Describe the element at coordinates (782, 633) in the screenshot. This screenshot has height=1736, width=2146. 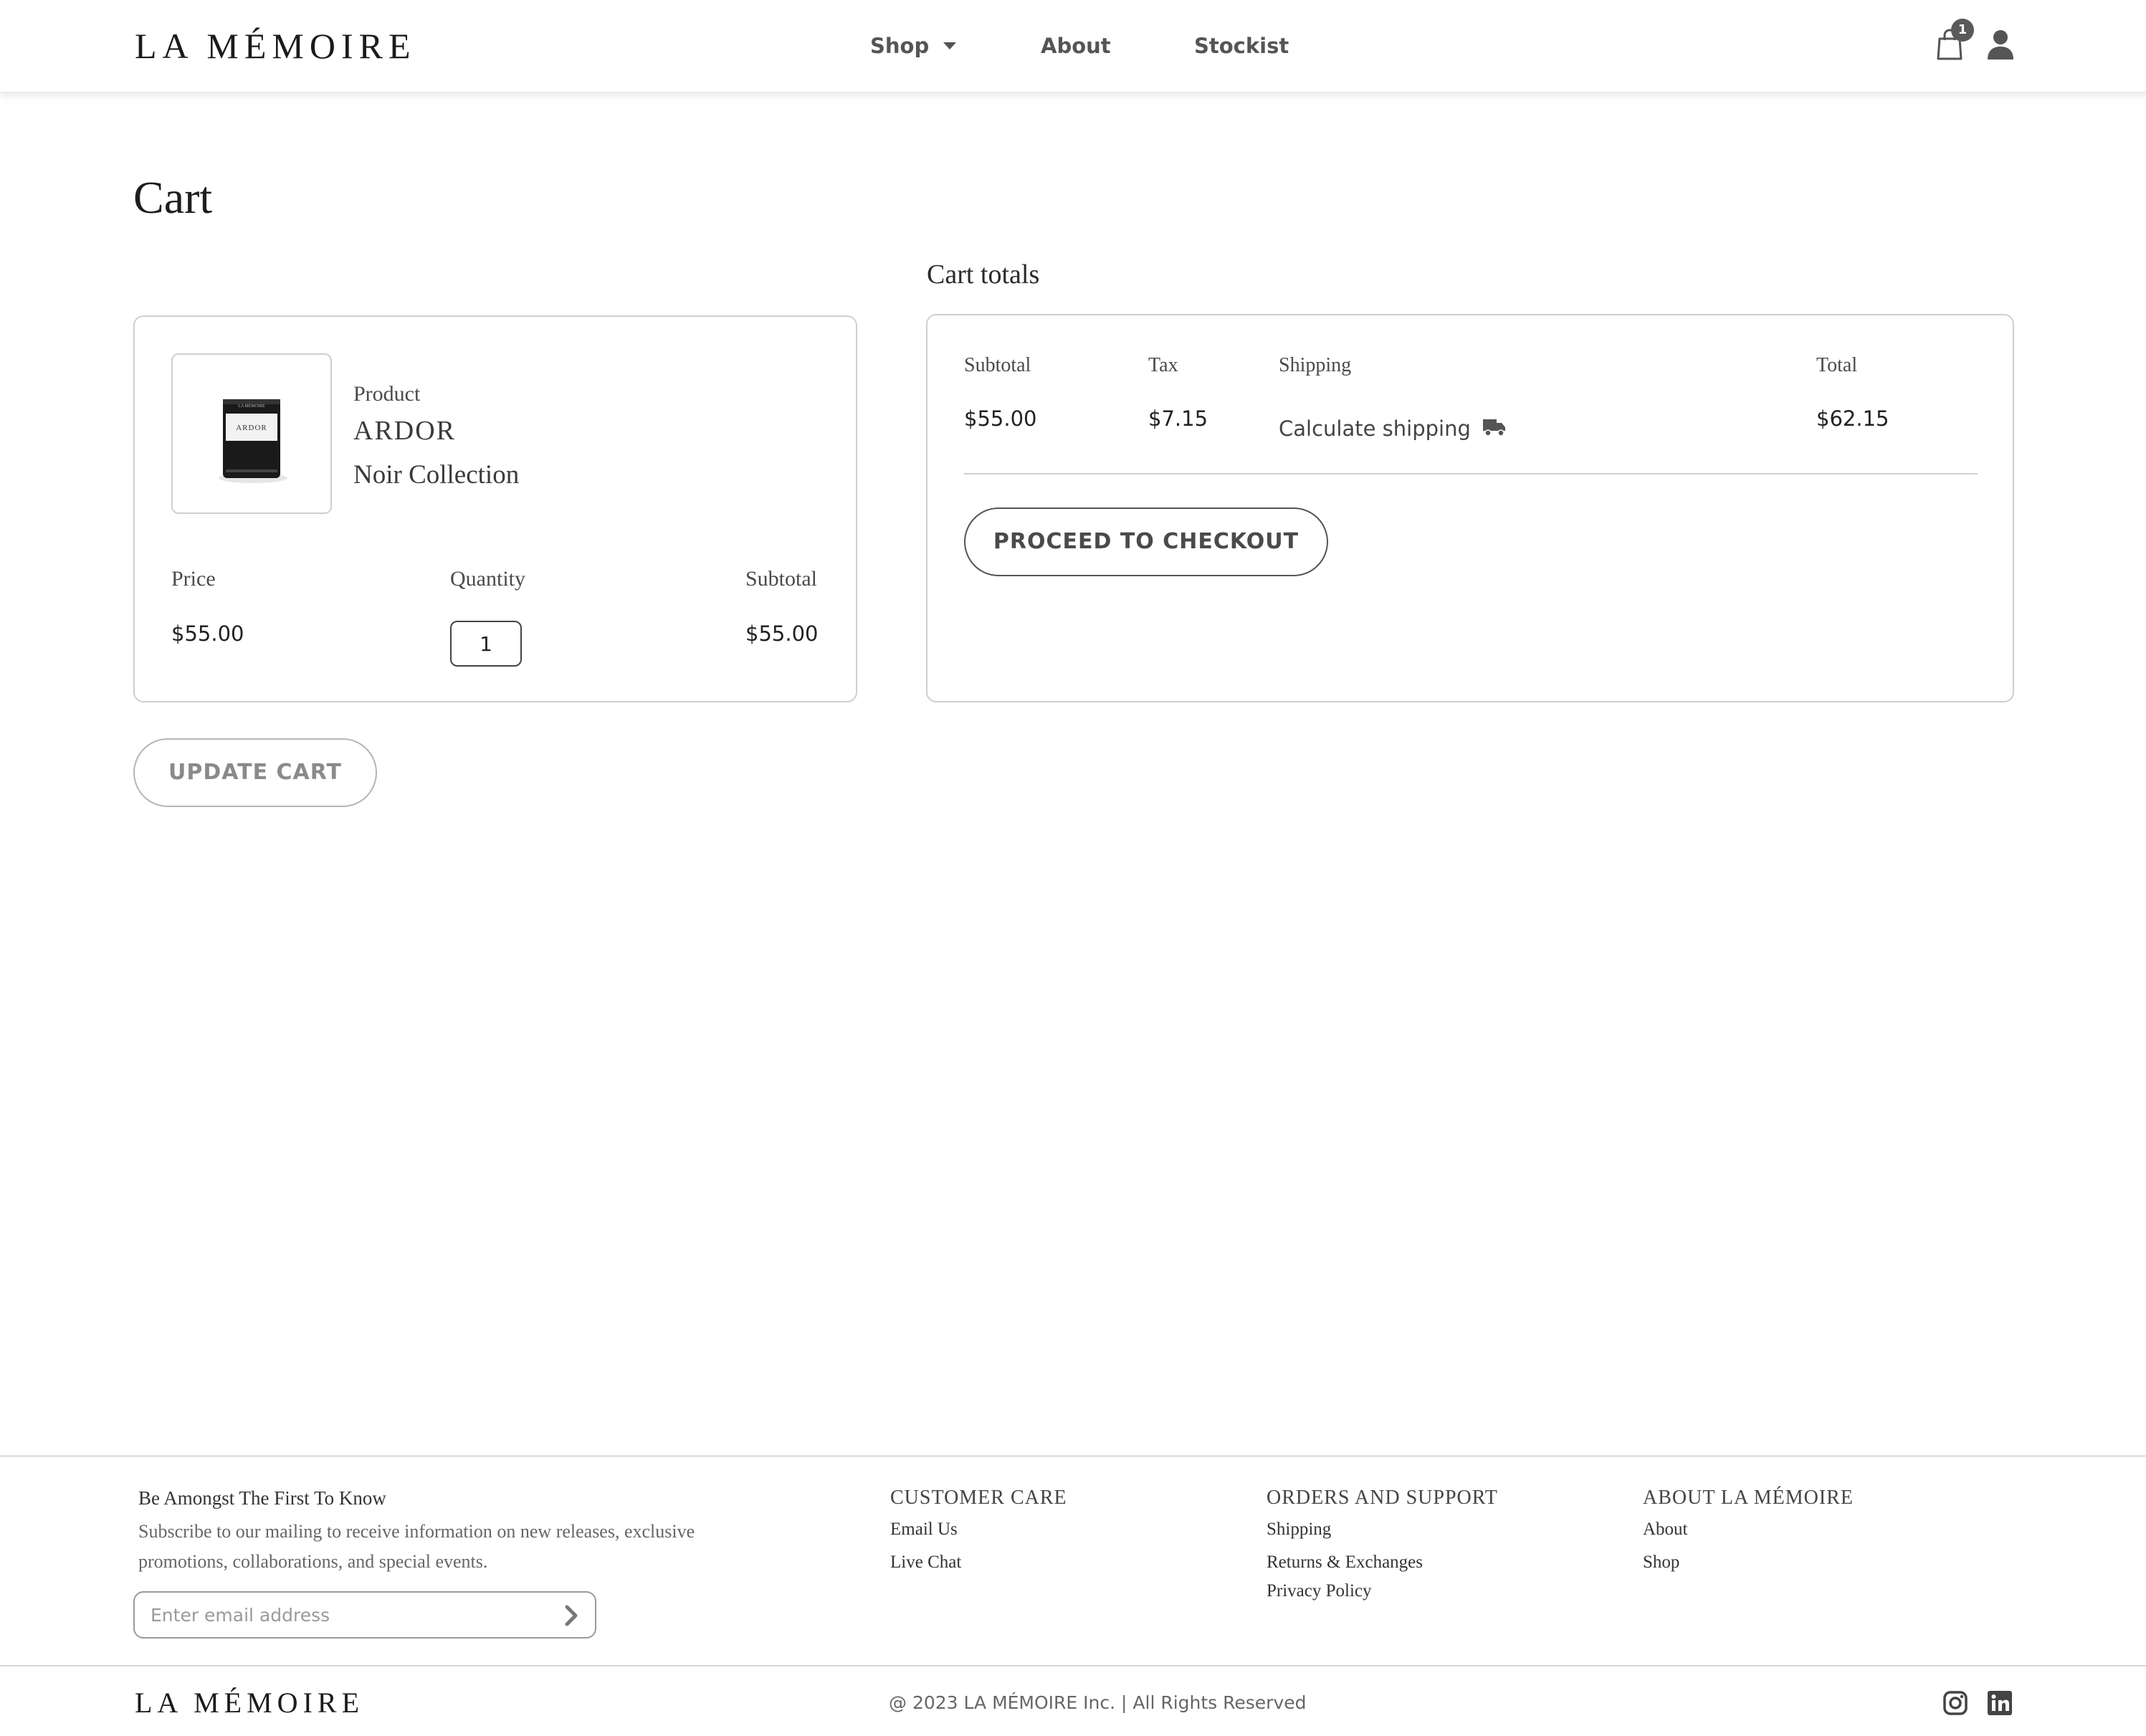
I see `item-subtotal-value: $55.00` at that location.